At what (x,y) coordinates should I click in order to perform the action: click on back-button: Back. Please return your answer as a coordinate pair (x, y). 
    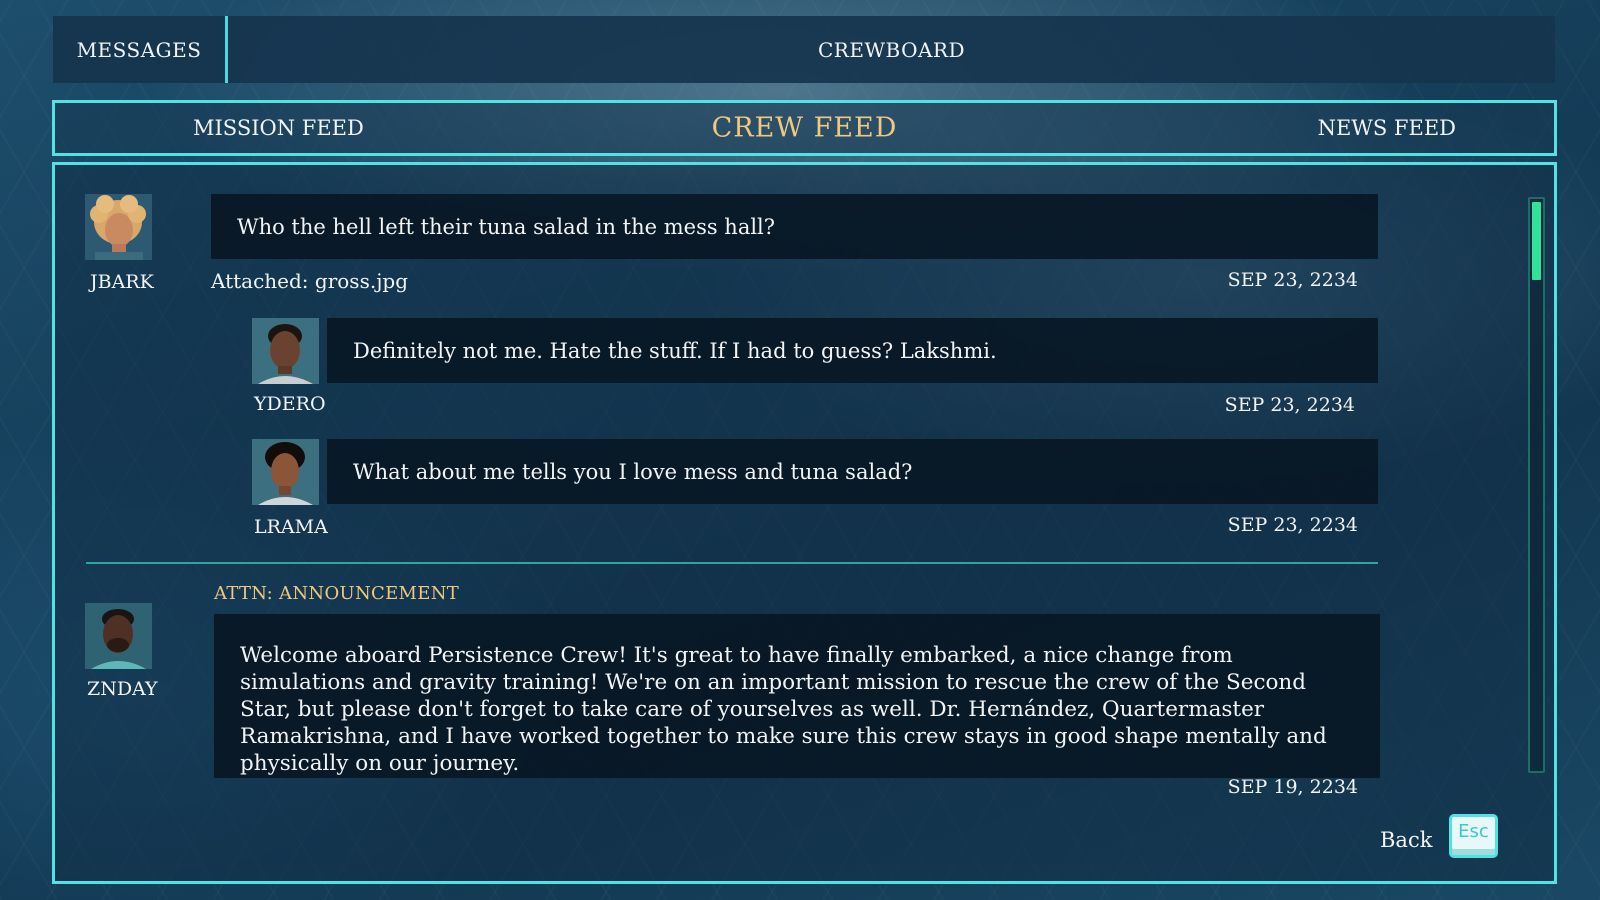
    Looking at the image, I should click on (1406, 840).